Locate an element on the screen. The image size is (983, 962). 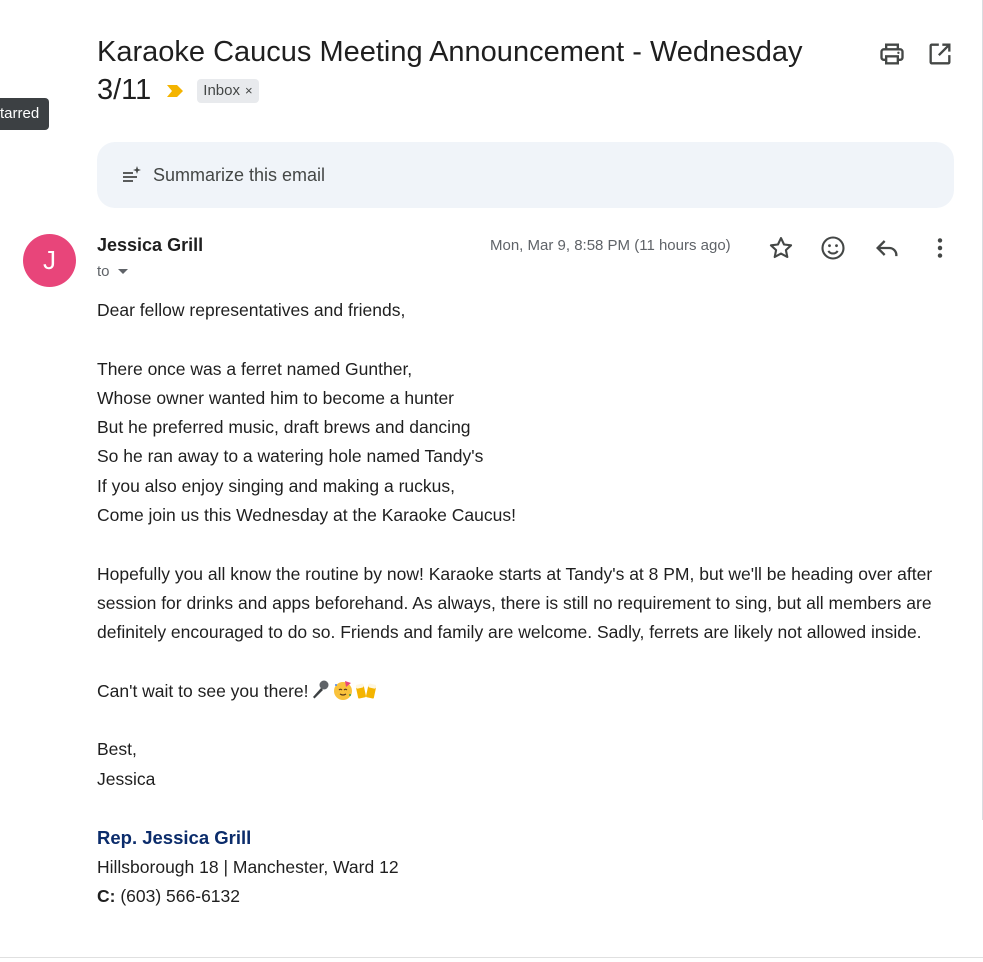
signature-name: Rep. Jessica Grill is located at coordinates (174, 838).